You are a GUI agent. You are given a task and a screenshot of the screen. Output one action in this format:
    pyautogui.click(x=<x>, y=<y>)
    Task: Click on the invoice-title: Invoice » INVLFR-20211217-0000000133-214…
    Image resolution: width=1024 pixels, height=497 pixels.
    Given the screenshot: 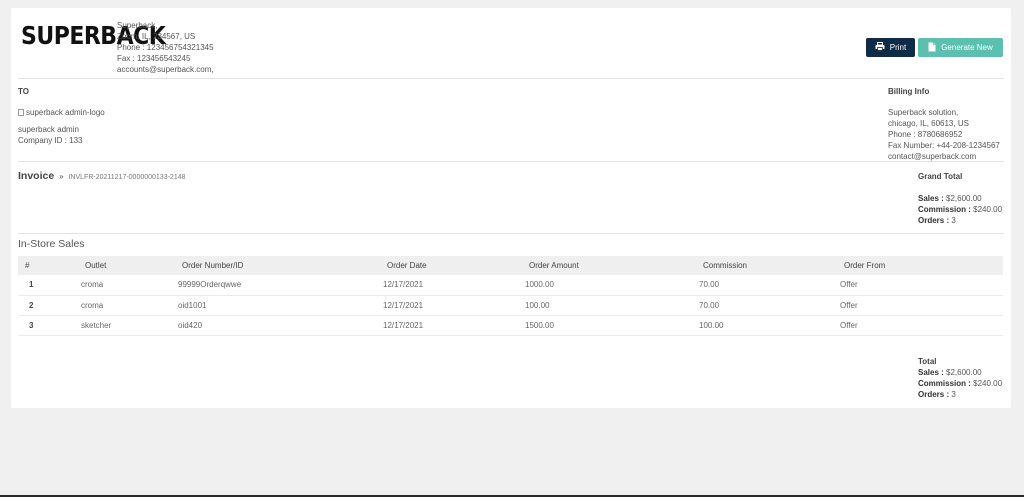 What is the action you would take?
    pyautogui.click(x=102, y=176)
    